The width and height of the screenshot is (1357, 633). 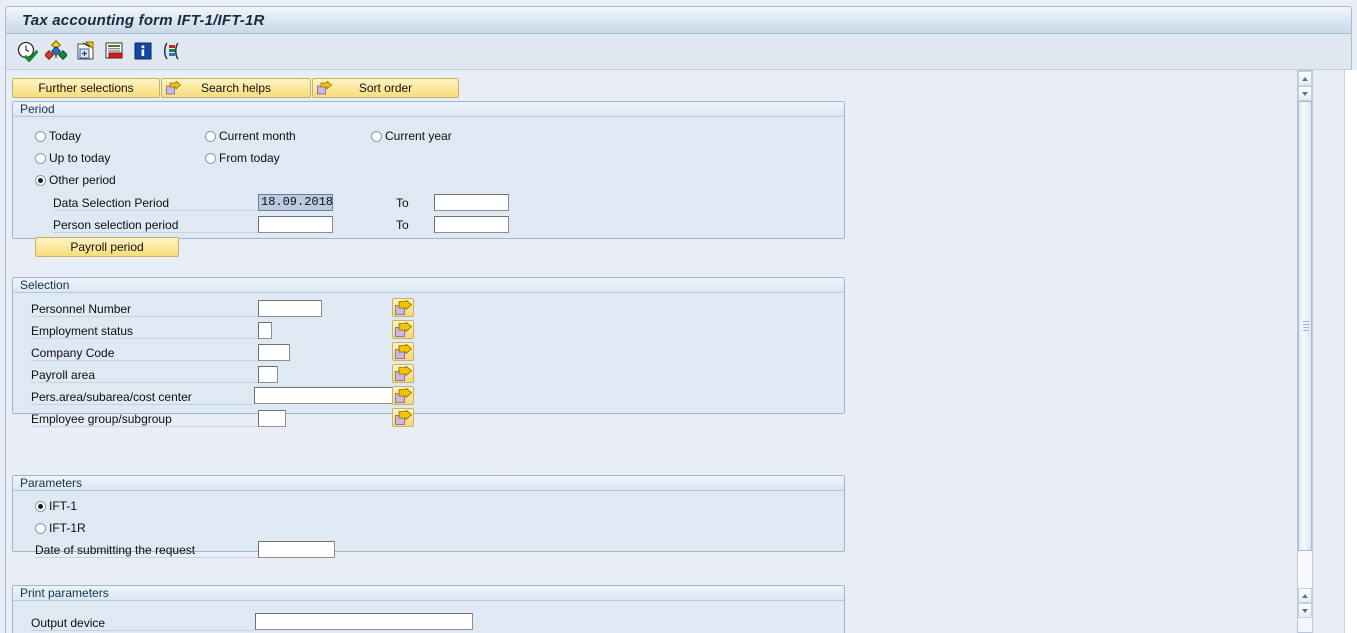 I want to click on radio-current-month: Current month, so click(x=250, y=136).